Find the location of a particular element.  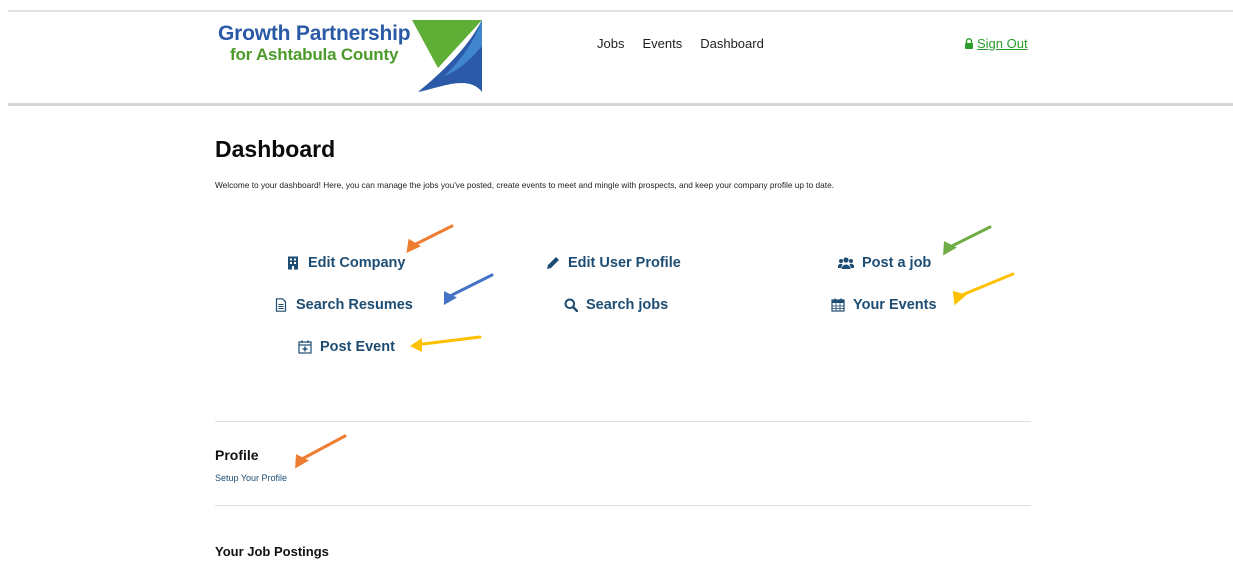

search-jobs-link: Search jobs is located at coordinates (616, 305).